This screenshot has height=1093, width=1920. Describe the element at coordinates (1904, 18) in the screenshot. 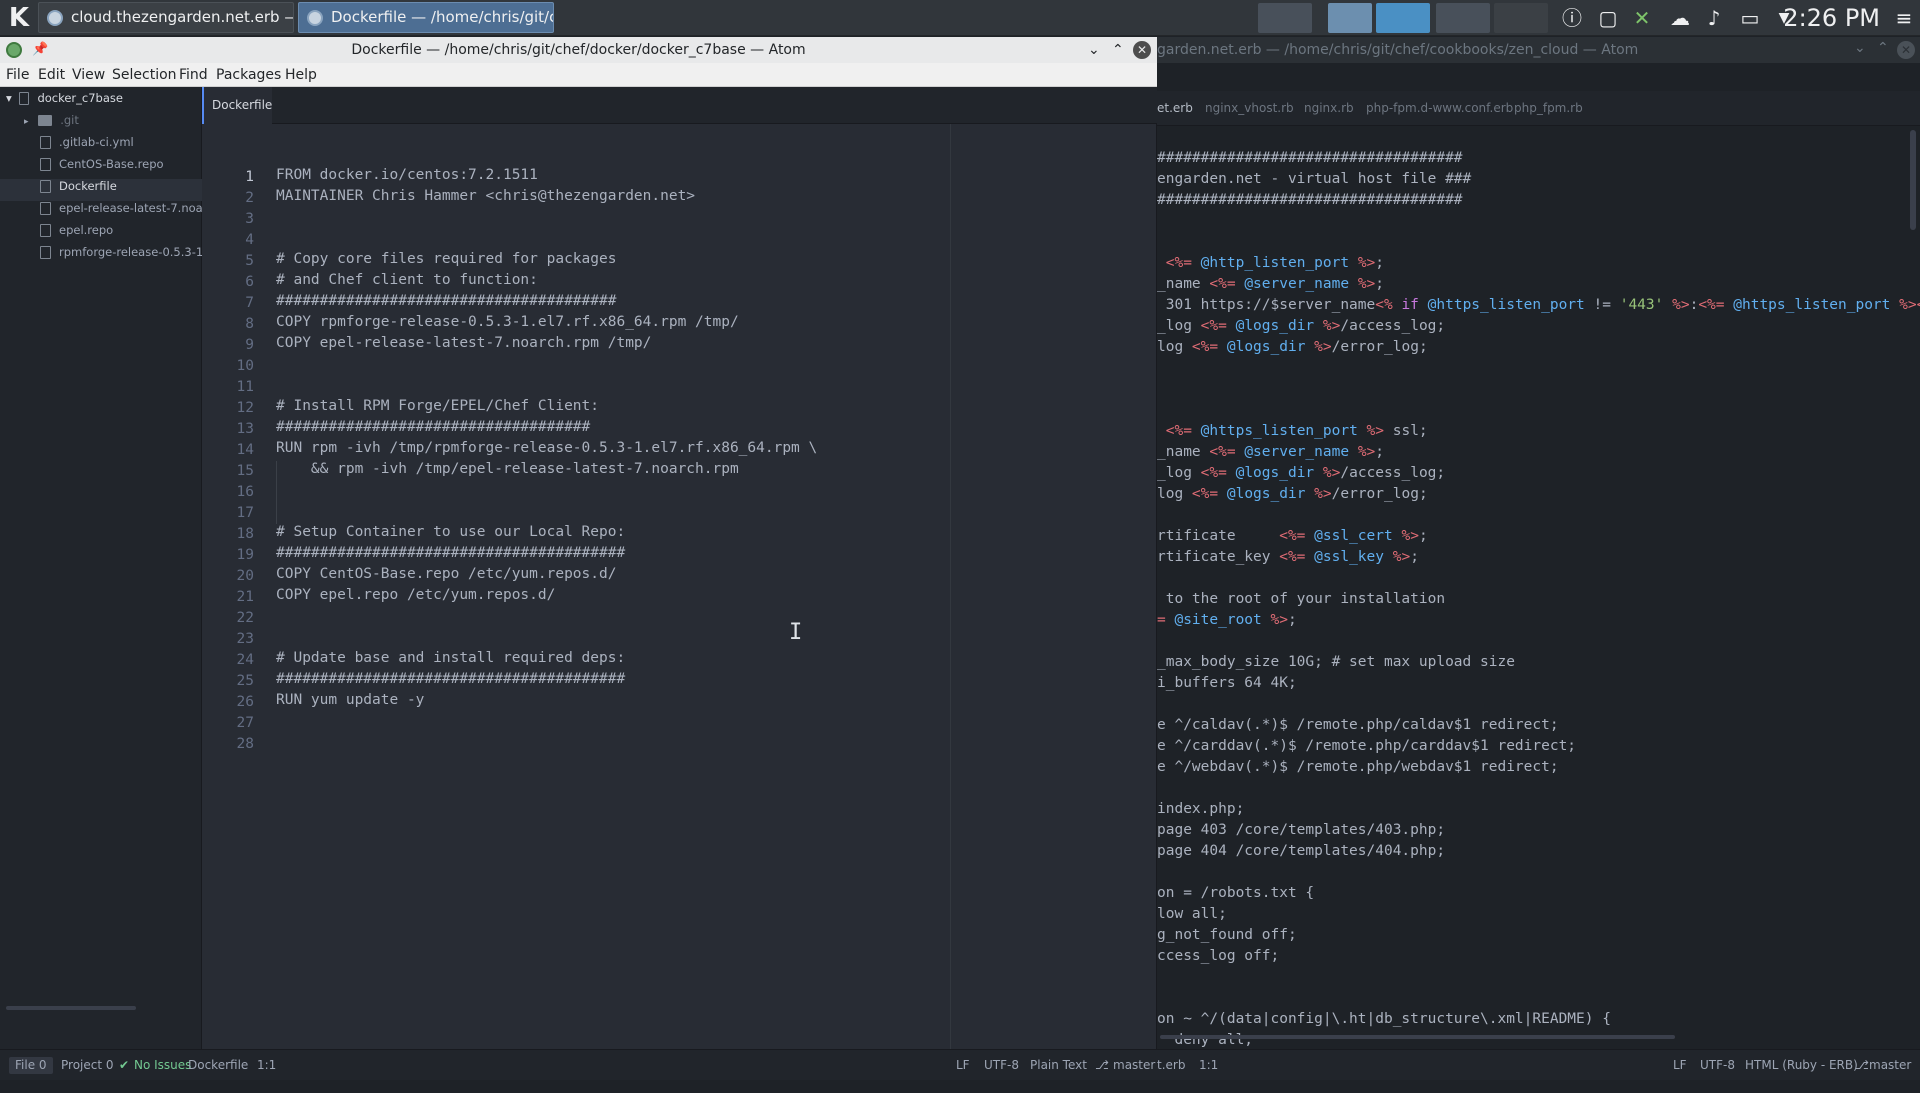

I see `hamburger-menu-icon: ≡` at that location.